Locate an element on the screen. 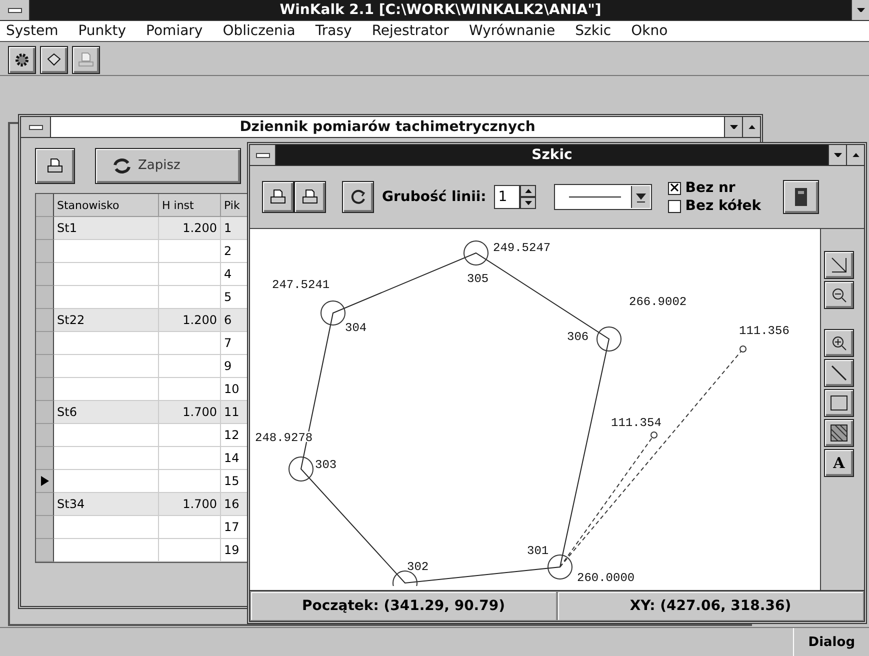 Image resolution: width=869 pixels, height=656 pixels. point-value: 249.5247 is located at coordinates (522, 248).